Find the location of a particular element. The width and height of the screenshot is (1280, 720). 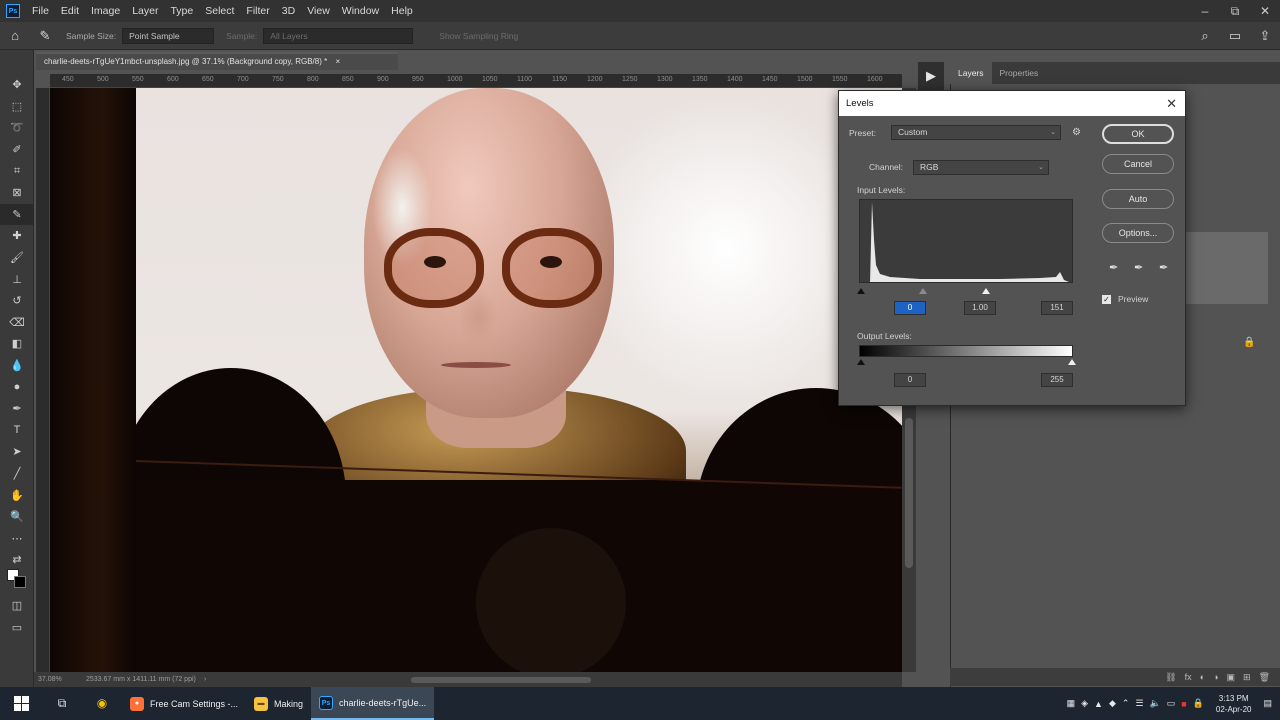

type-tool-icon: T is located at coordinates (17, 431).